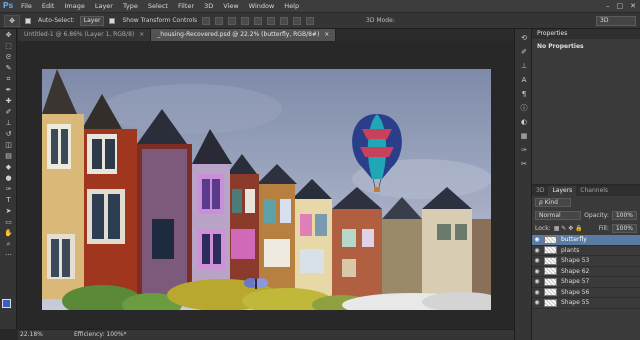 The height and width of the screenshot is (340, 640). Describe the element at coordinates (524, 52) in the screenshot. I see `brush-panel-icon: ✐` at that location.